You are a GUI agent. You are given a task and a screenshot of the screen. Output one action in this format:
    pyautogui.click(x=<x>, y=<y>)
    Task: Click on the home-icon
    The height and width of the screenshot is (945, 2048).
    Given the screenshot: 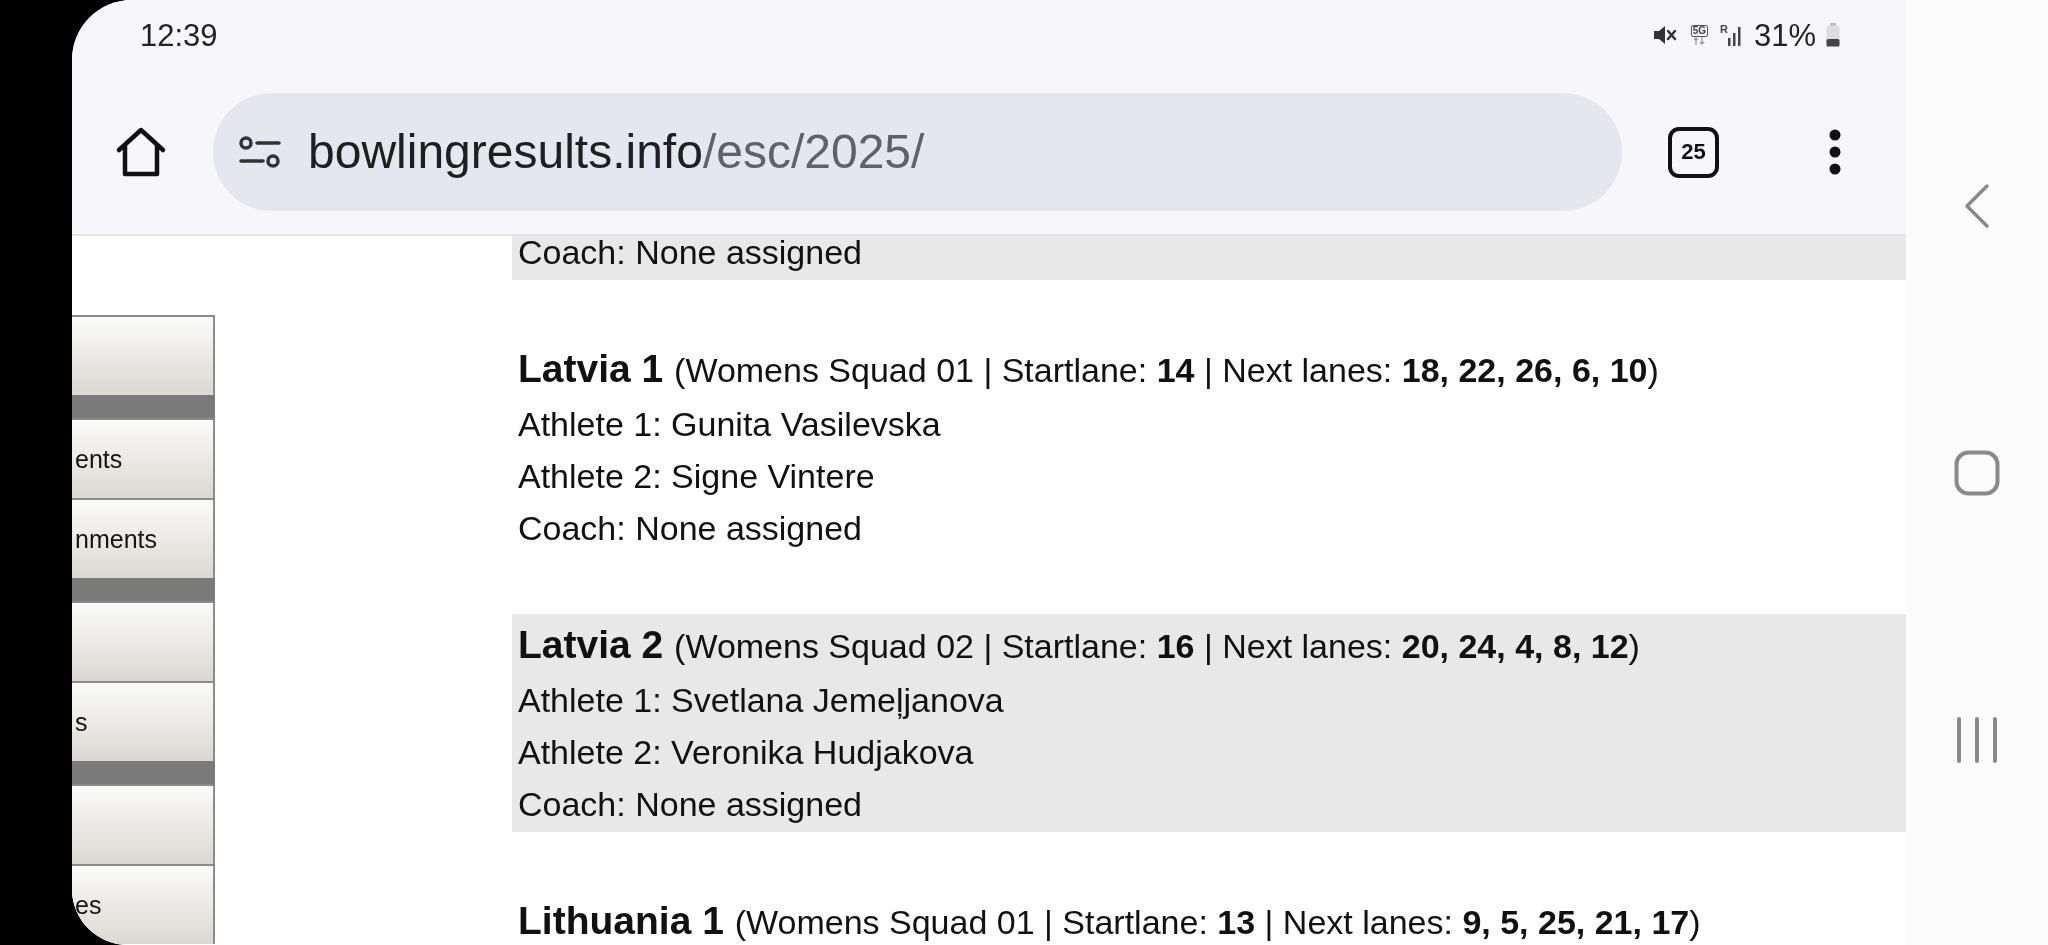 What is the action you would take?
    pyautogui.click(x=141, y=152)
    